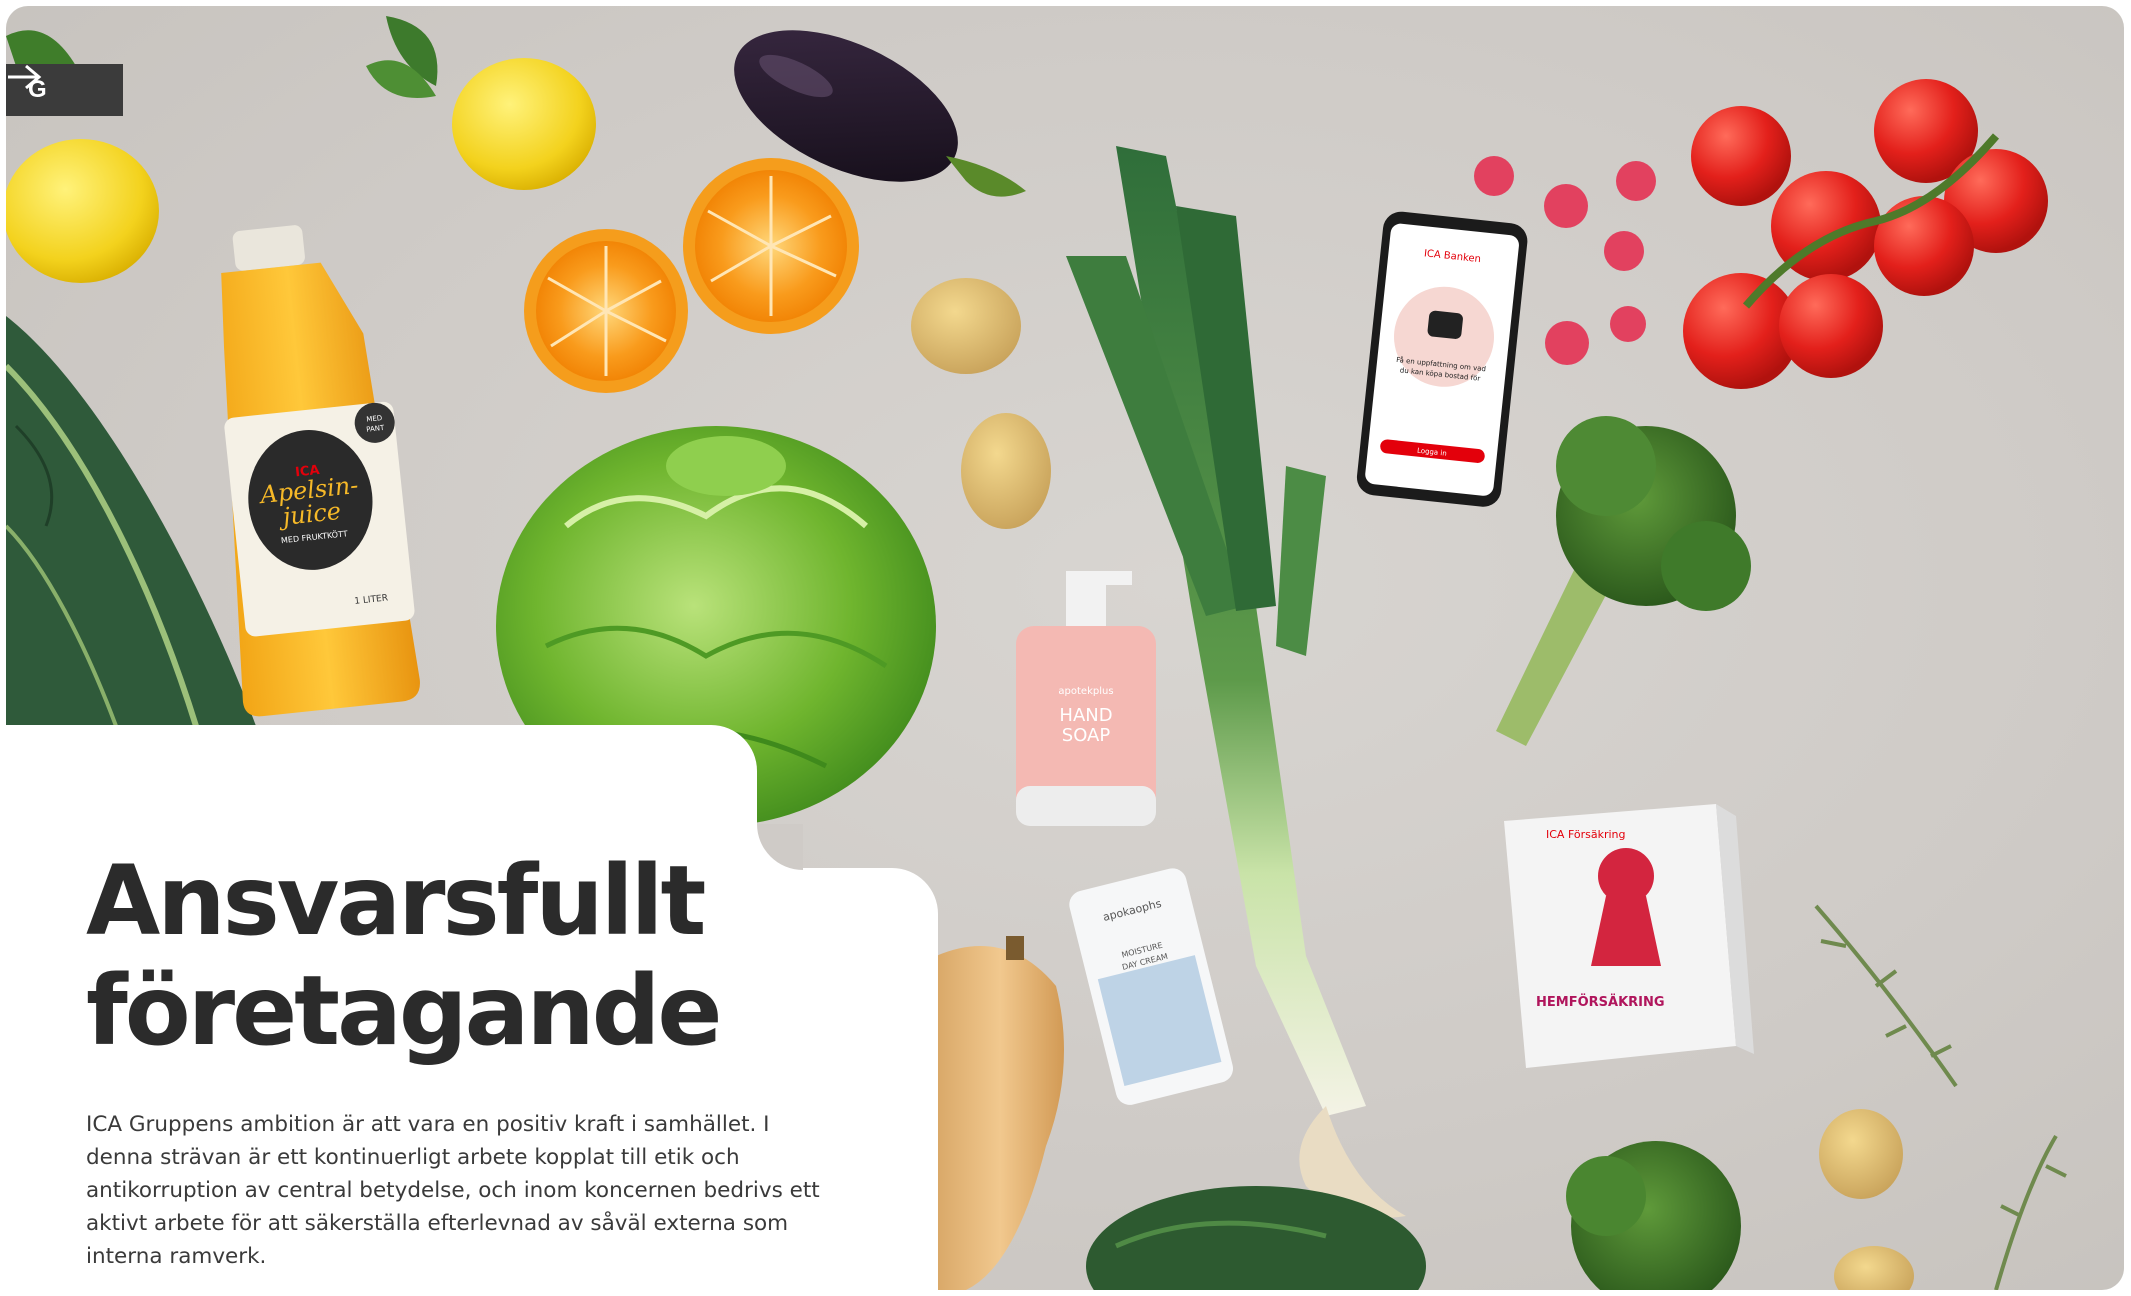  Describe the element at coordinates (691, 275) in the screenshot. I see `orange-halves` at that location.